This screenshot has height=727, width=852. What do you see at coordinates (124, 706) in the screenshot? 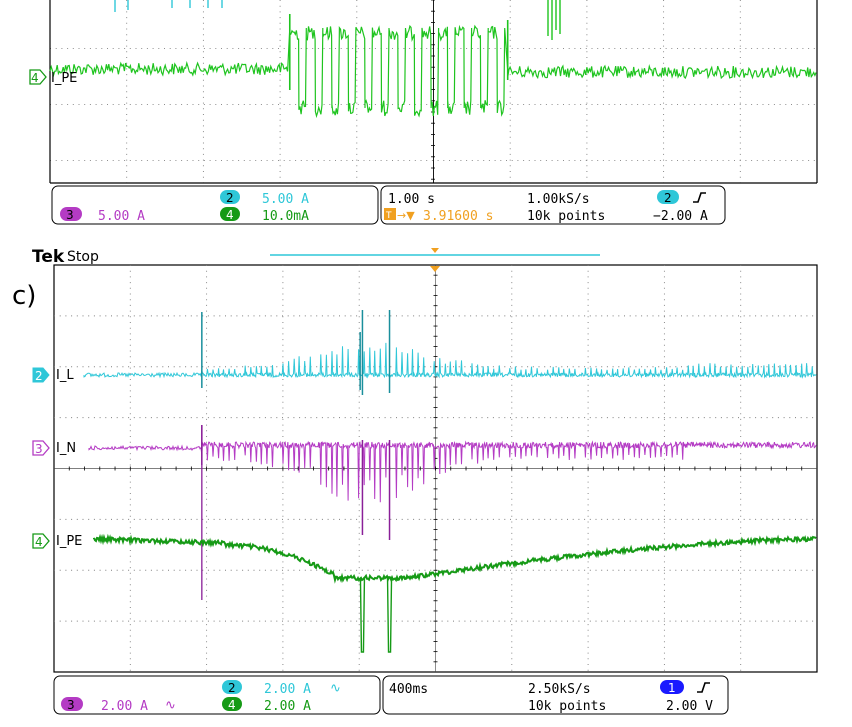
I see `ch3-scale: 2.00 A` at bounding box center [124, 706].